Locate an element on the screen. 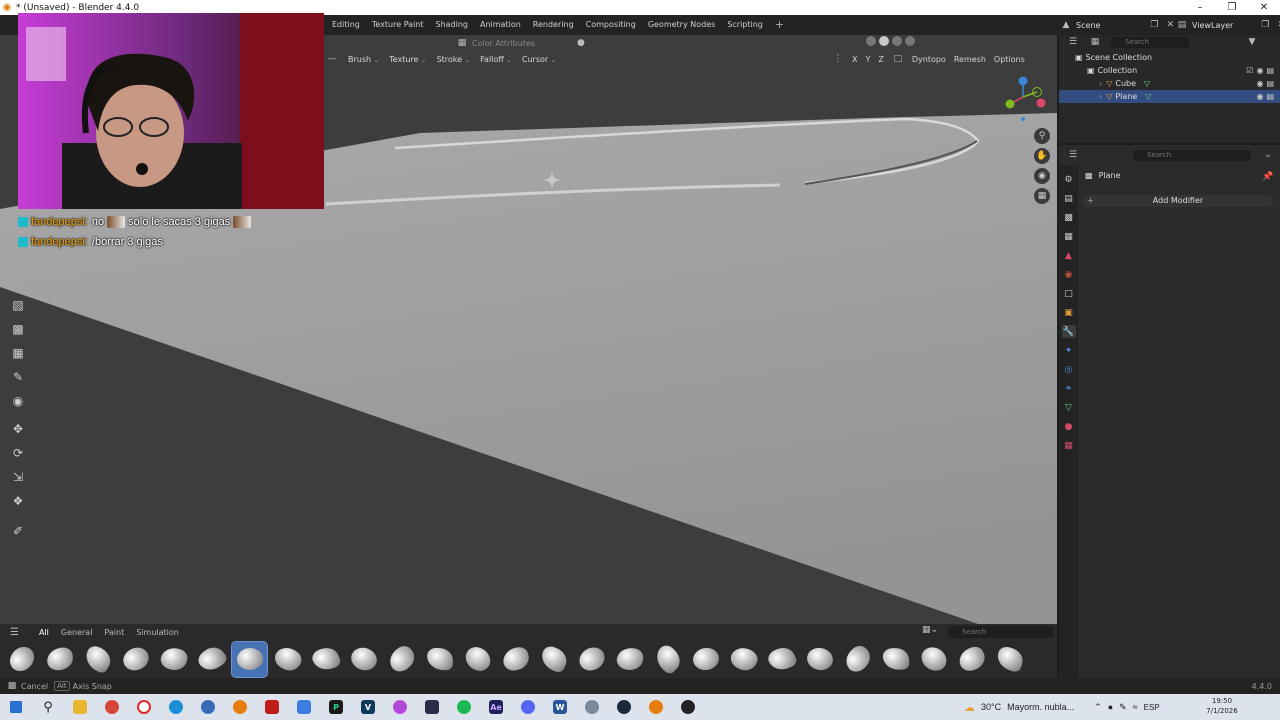 Image resolution: width=1280 pixels, height=720 pixels. tab-editing: Editing is located at coordinates (346, 25).